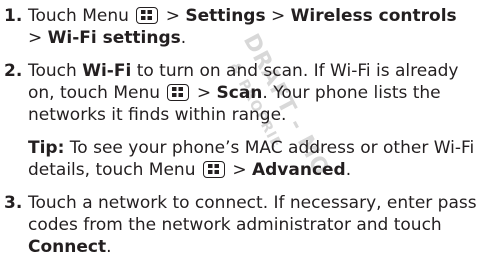  I want to click on scan-label: Scan, so click(239, 93).